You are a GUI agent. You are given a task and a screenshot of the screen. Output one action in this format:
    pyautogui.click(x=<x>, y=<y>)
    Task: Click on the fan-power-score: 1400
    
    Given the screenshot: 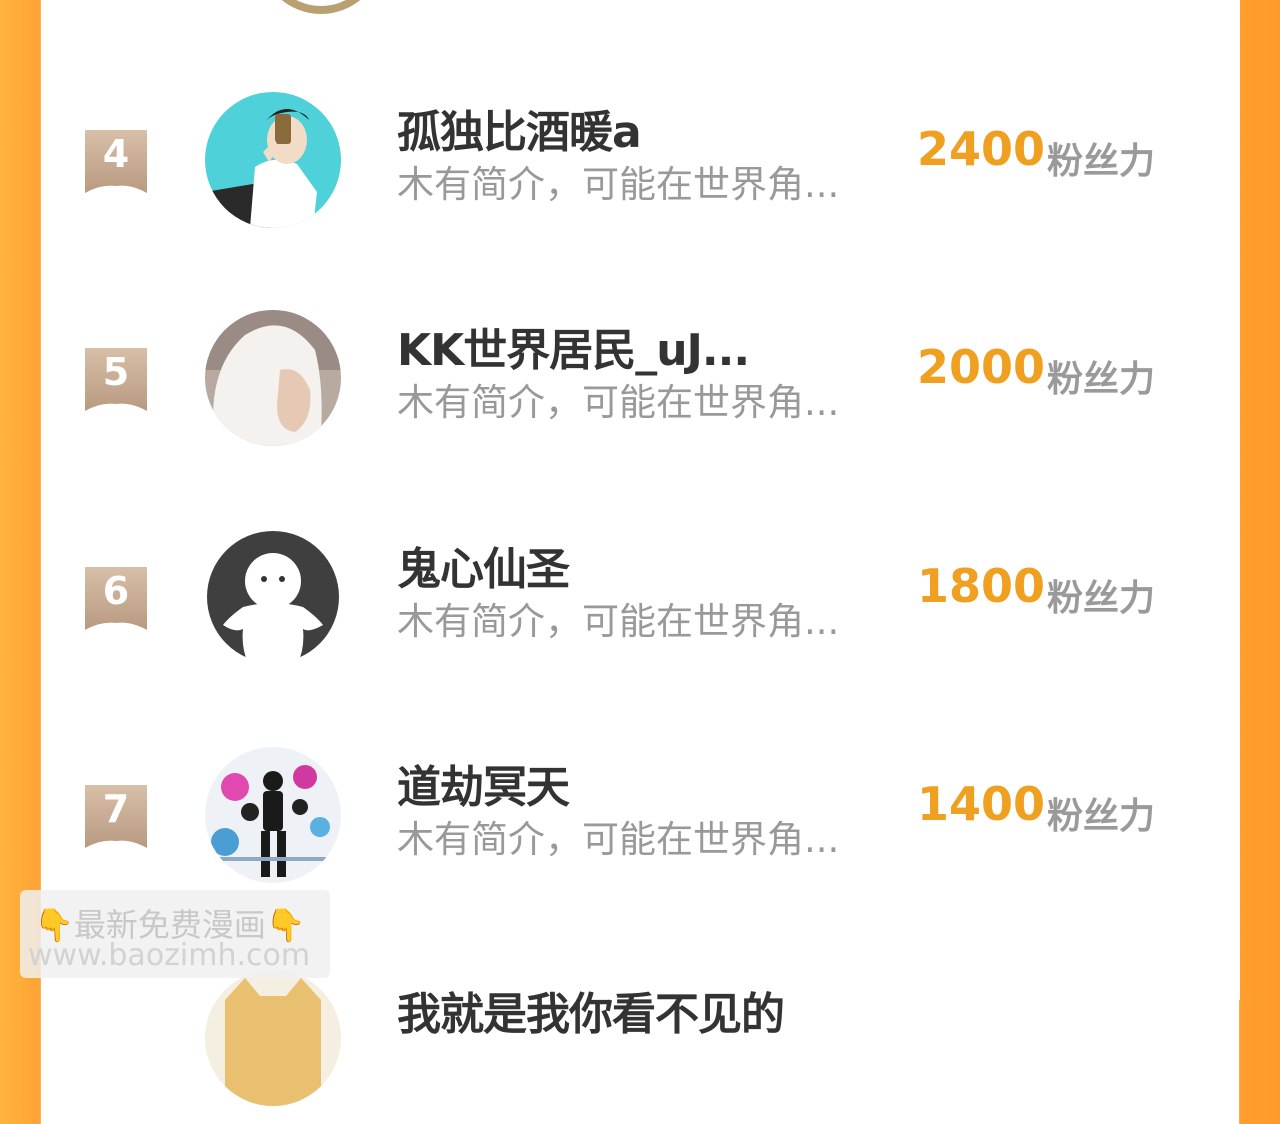 What is the action you would take?
    pyautogui.click(x=981, y=804)
    